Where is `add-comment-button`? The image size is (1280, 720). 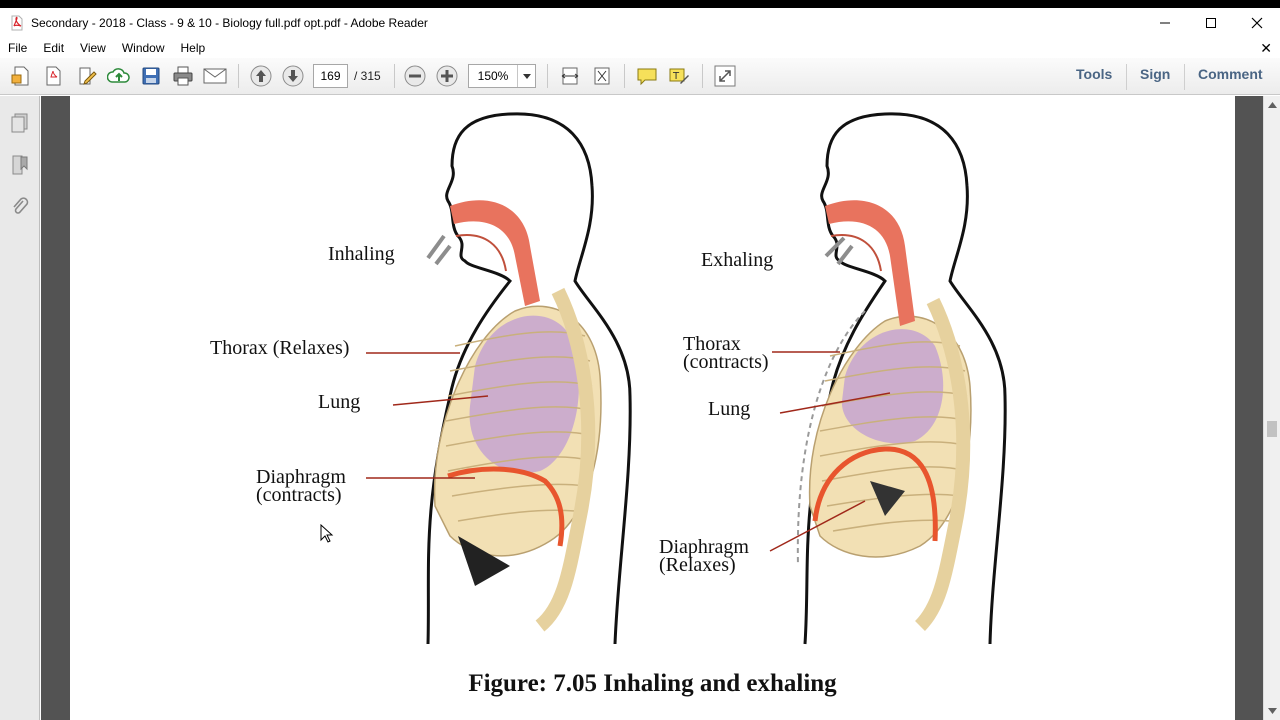 add-comment-button is located at coordinates (647, 76).